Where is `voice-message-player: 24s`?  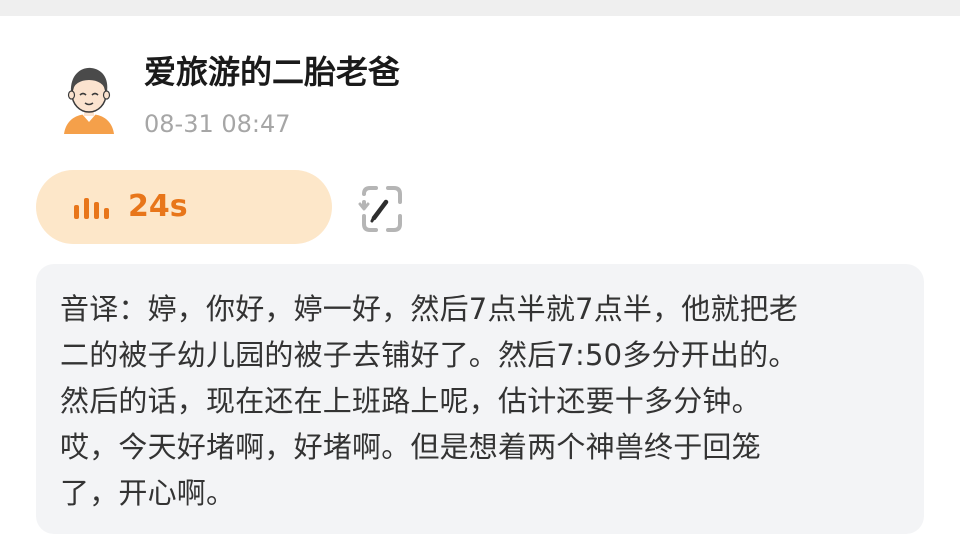
voice-message-player: 24s is located at coordinates (184, 207).